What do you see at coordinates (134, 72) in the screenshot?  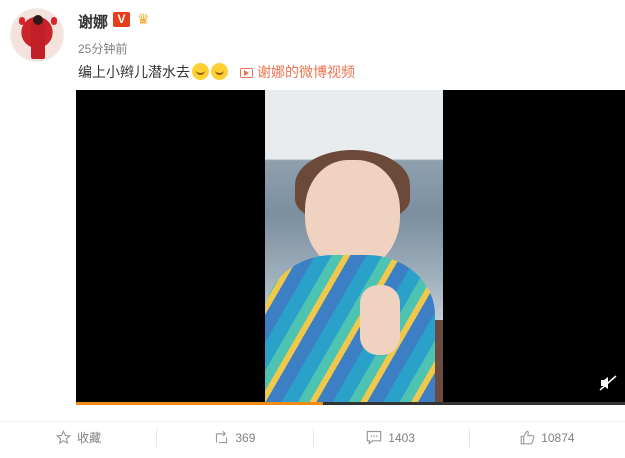 I see `post-body: 编上小辫儿潜水去` at bounding box center [134, 72].